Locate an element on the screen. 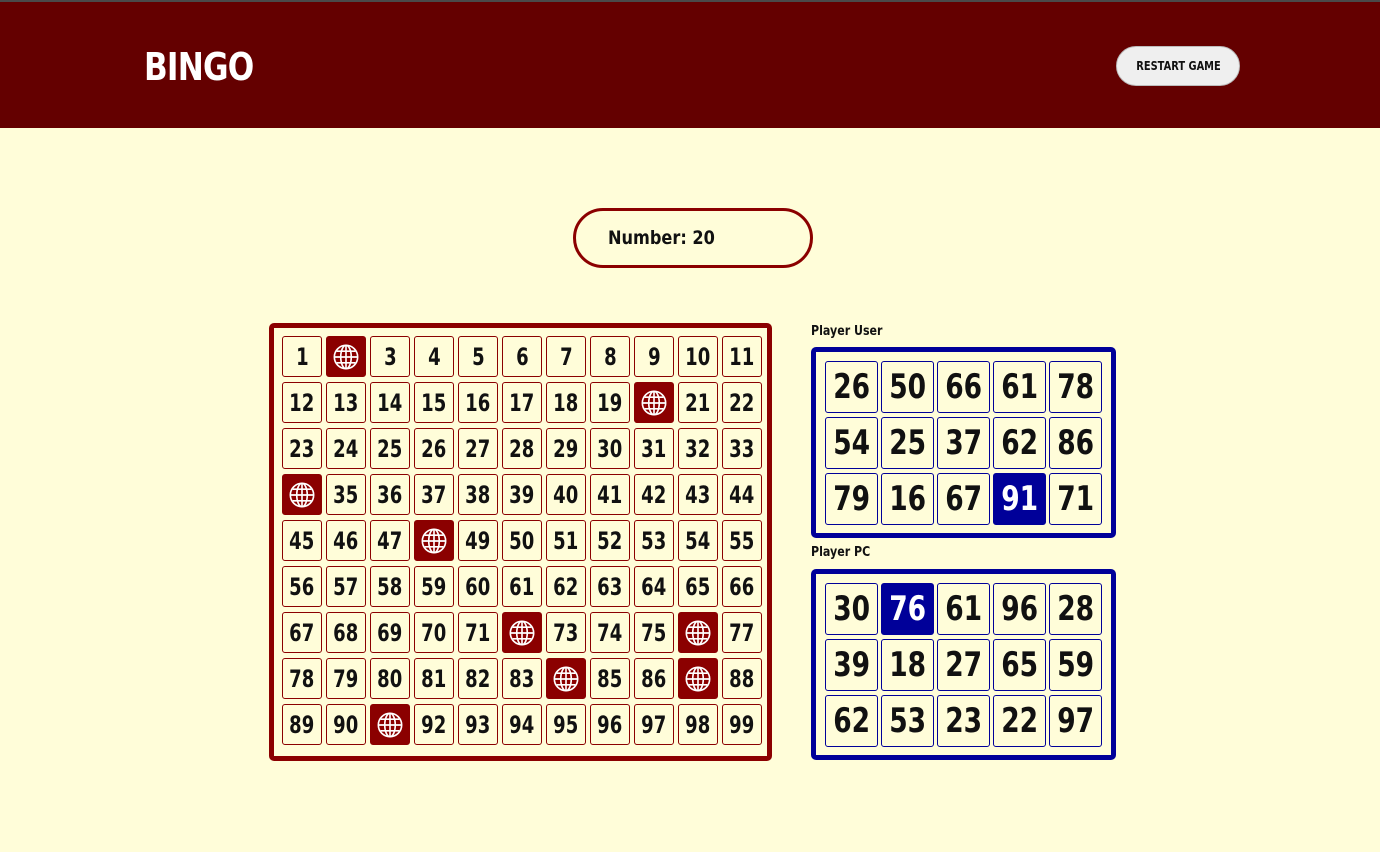  board-cell: 3 is located at coordinates (390, 356).